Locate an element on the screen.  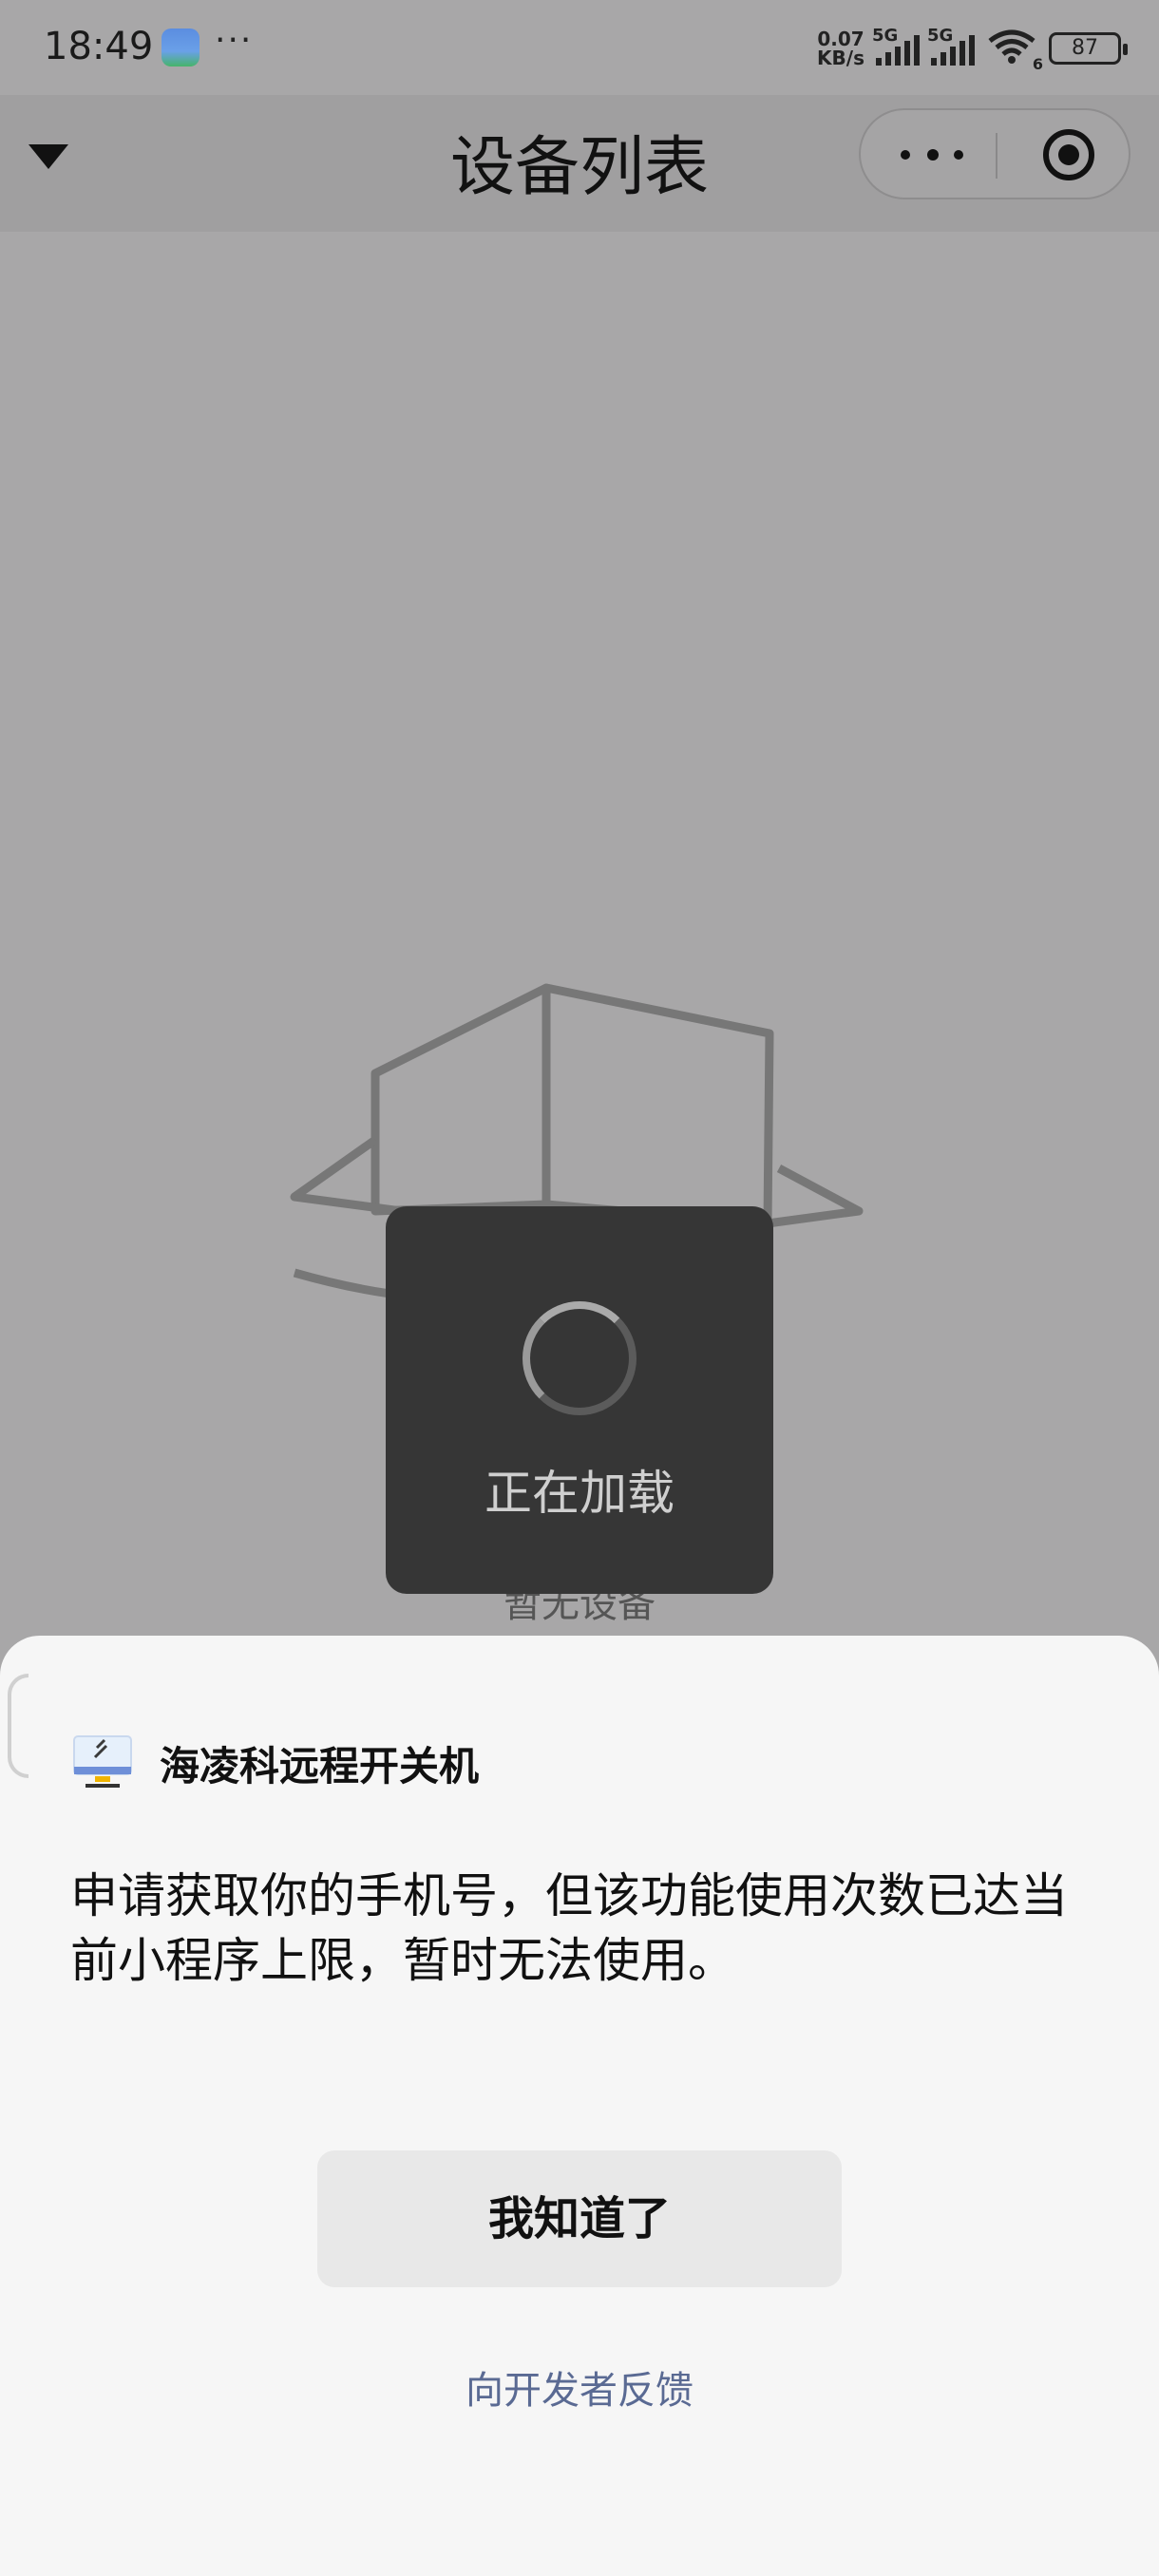
status-time: 18:49 is located at coordinates (99, 46).